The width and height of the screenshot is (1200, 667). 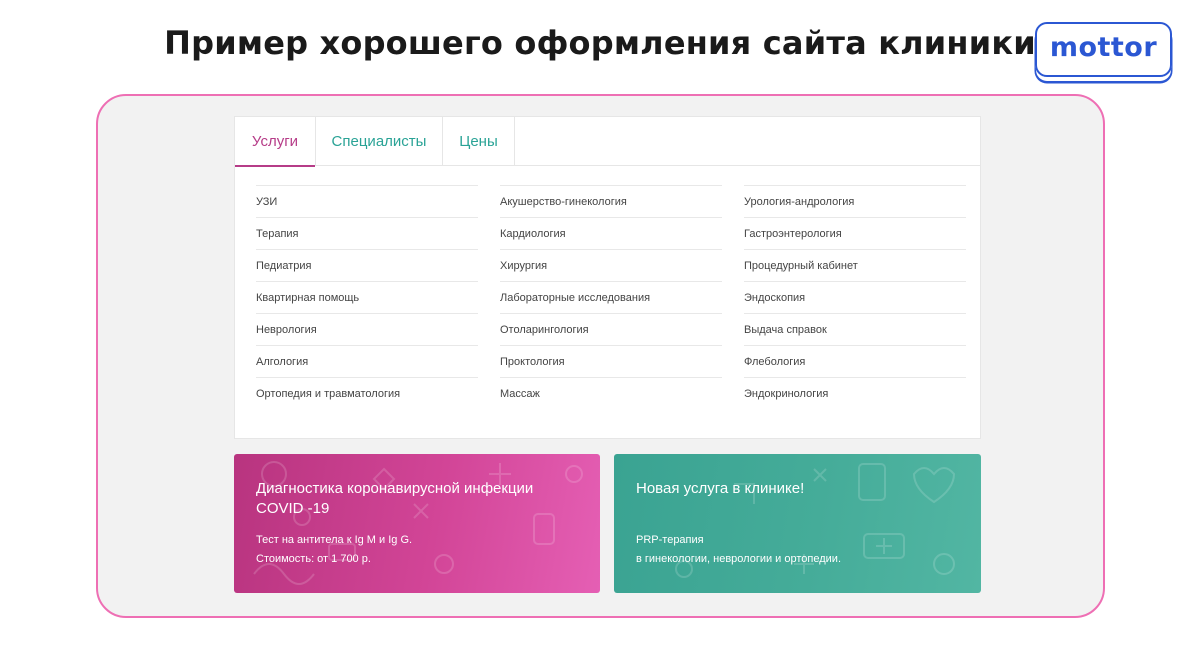 I want to click on service-link: Неврология, so click(x=367, y=329).